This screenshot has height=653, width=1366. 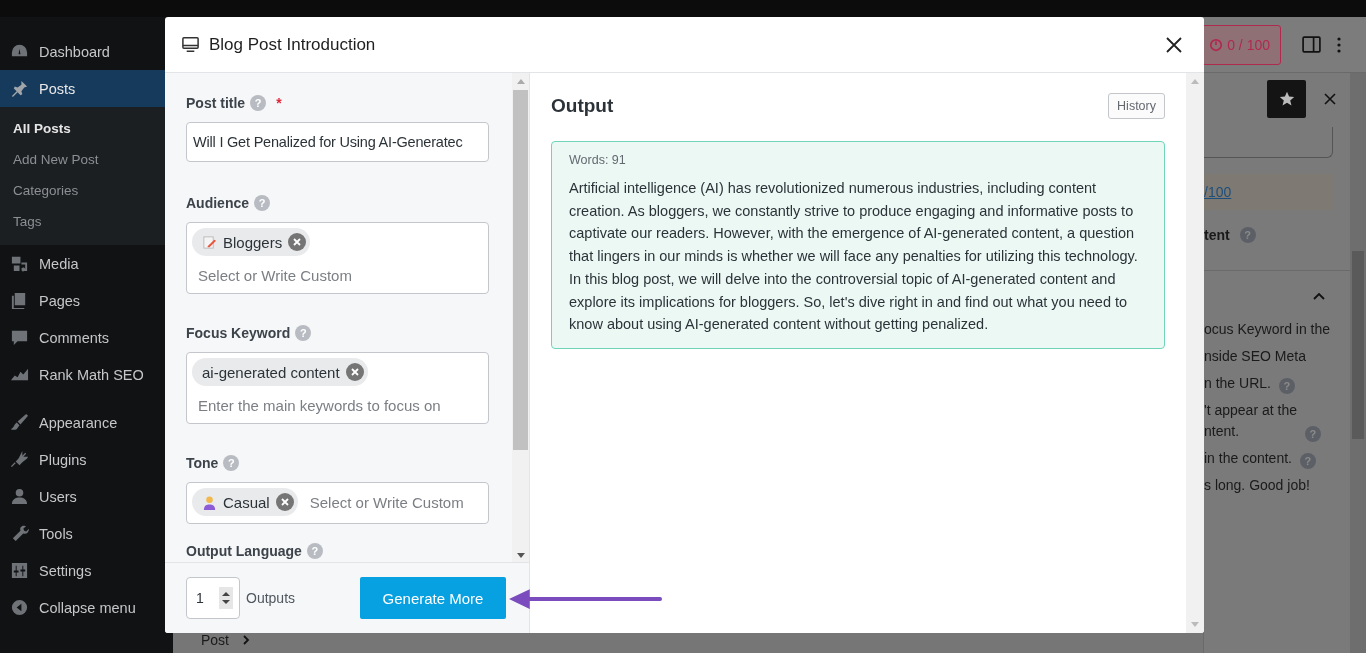 I want to click on number-field: 1, so click(x=213, y=598).